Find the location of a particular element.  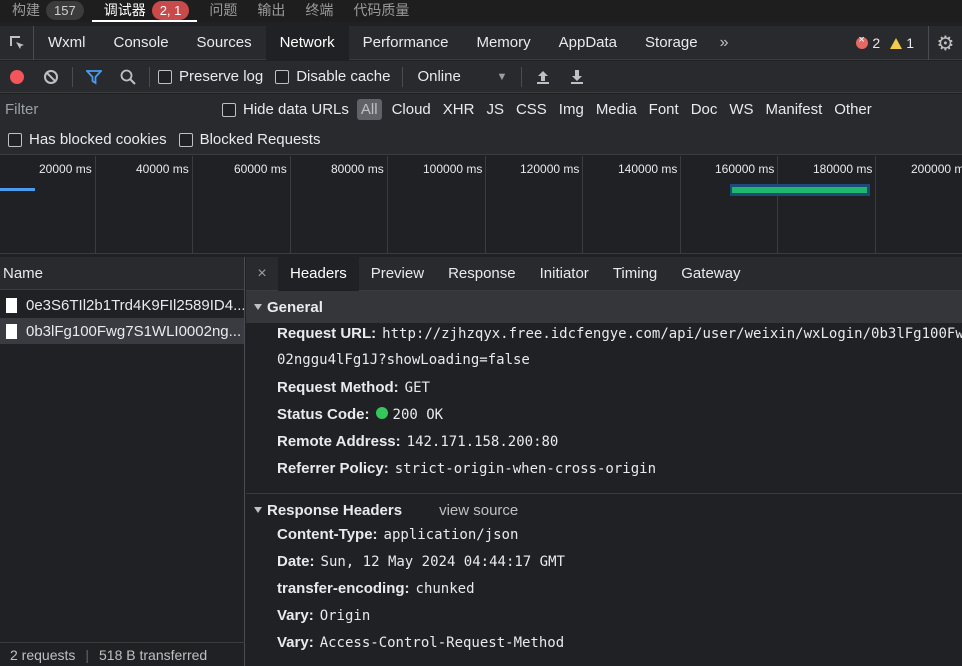

timeline-tick-label: 140000 ms is located at coordinates (648, 169).